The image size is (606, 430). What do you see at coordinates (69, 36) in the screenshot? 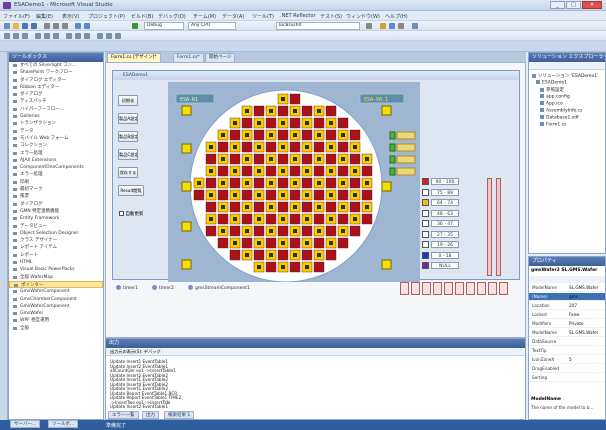
I see `same-size-icon` at bounding box center [69, 36].